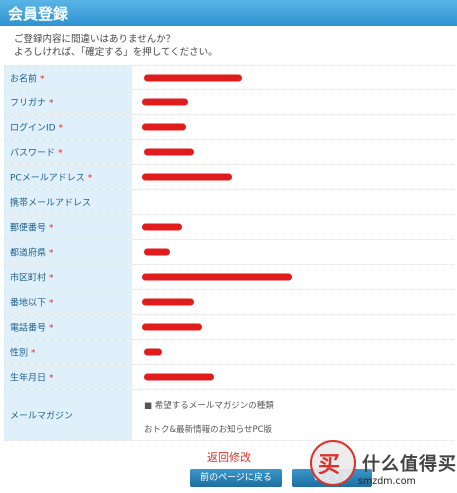 This screenshot has height=493, width=457. Describe the element at coordinates (229, 352) in the screenshot. I see `row-gender: 性別 *` at that location.